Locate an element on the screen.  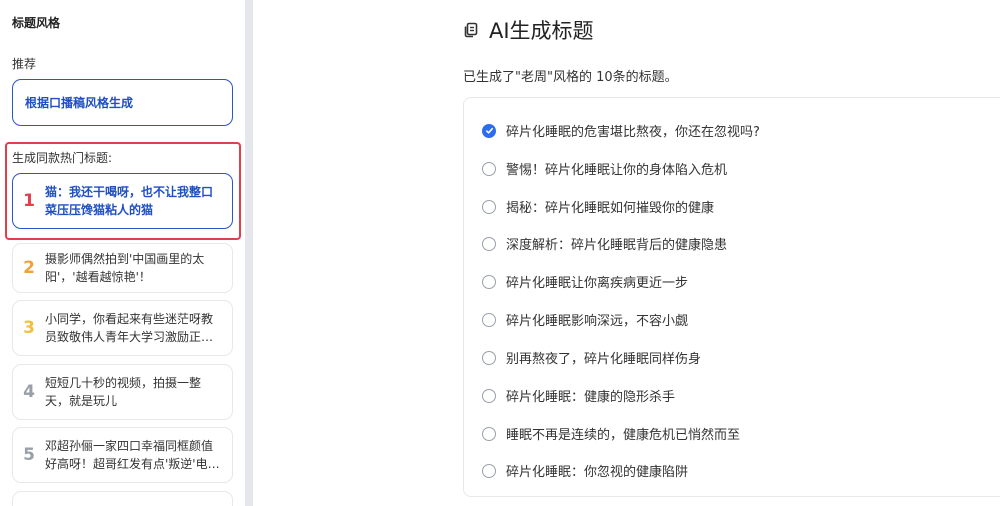
rank-number: 1 is located at coordinates (29, 201).